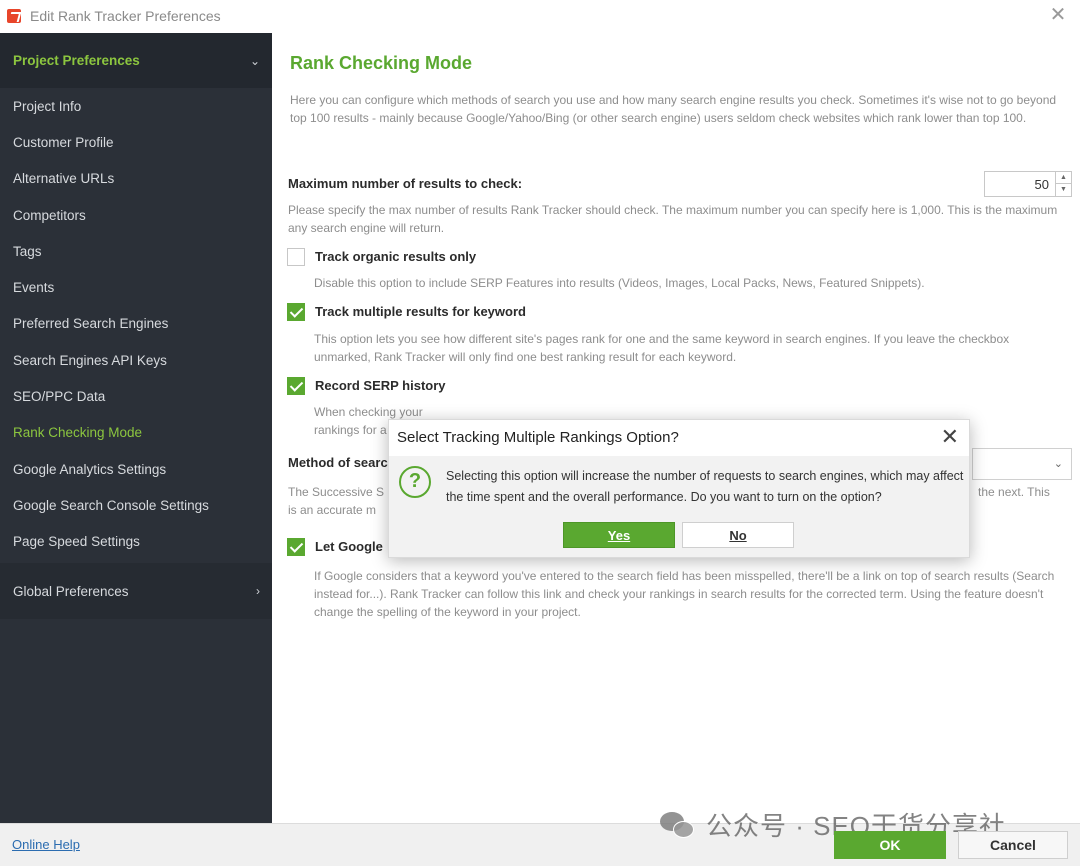 The height and width of the screenshot is (866, 1080). I want to click on sidebar-item-events: Events, so click(136, 287).